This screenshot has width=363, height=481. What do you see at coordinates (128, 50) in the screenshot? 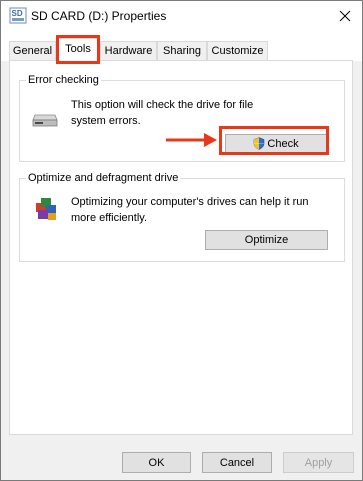
I see `tab-hardware: Hardware` at bounding box center [128, 50].